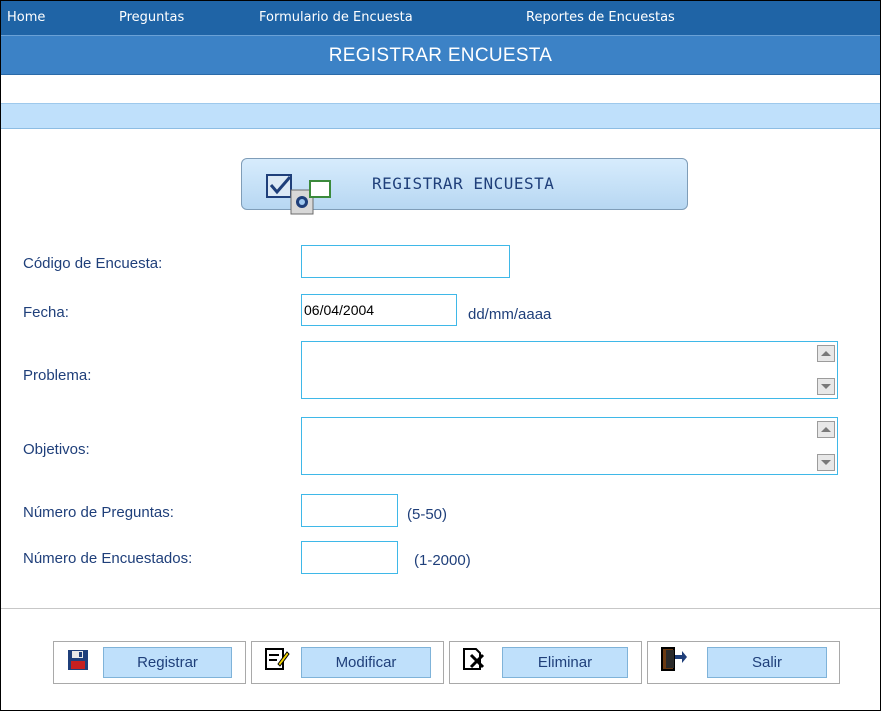 The height and width of the screenshot is (711, 881). Describe the element at coordinates (510, 314) in the screenshot. I see `fecha-format-hint: dd/mm/aaaa` at that location.